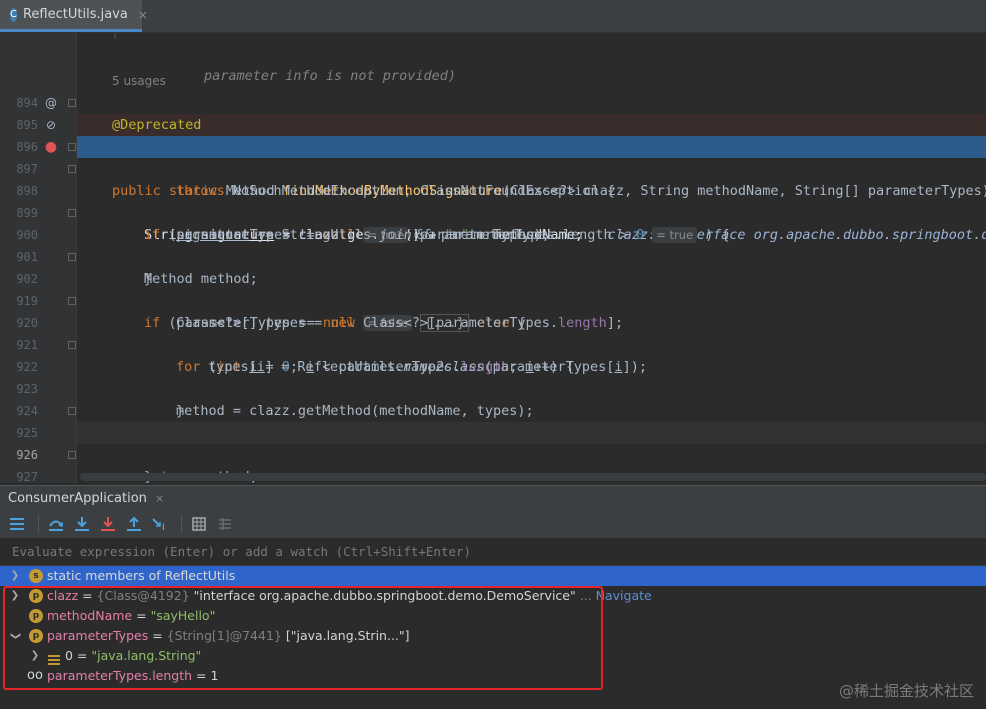  I want to click on step-over-icon, so click(56, 524).